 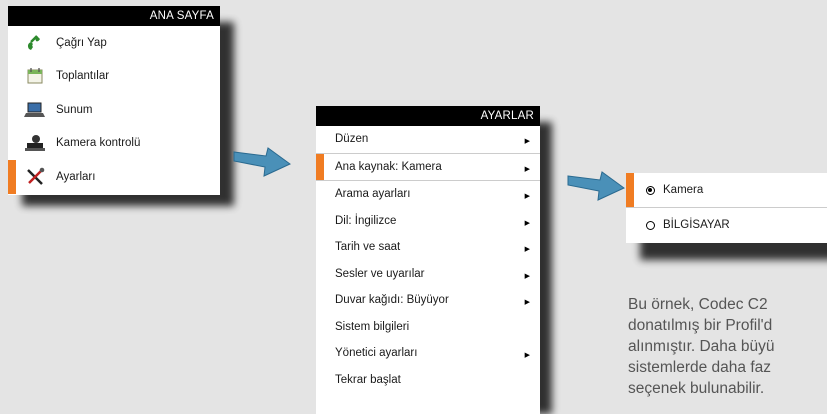 What do you see at coordinates (726, 190) in the screenshot?
I see `source-option-camera: Kamera` at bounding box center [726, 190].